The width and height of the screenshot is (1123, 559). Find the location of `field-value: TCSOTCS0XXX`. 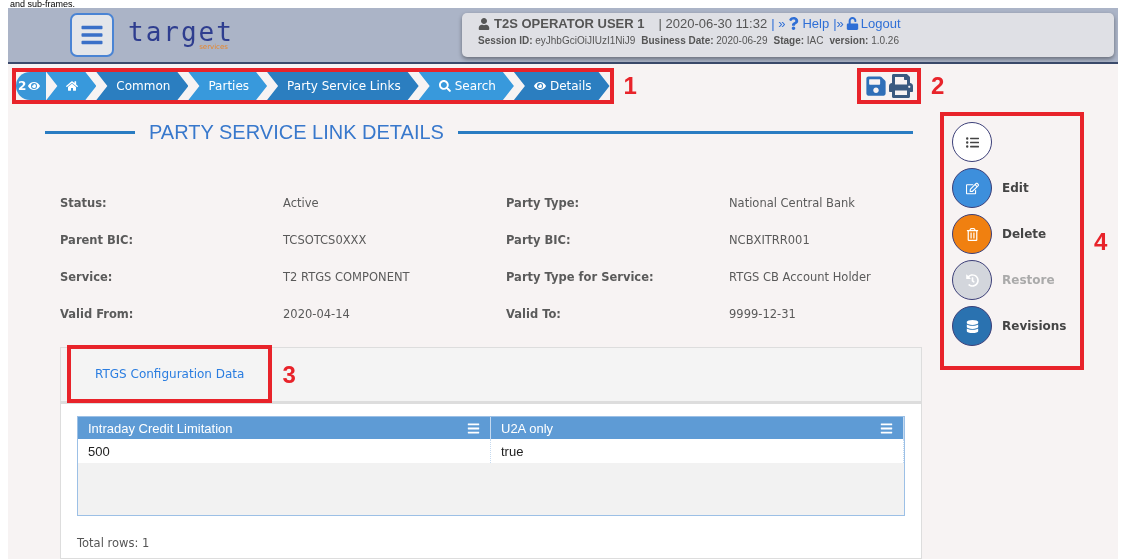

field-value: TCSOTCS0XXX is located at coordinates (325, 241).